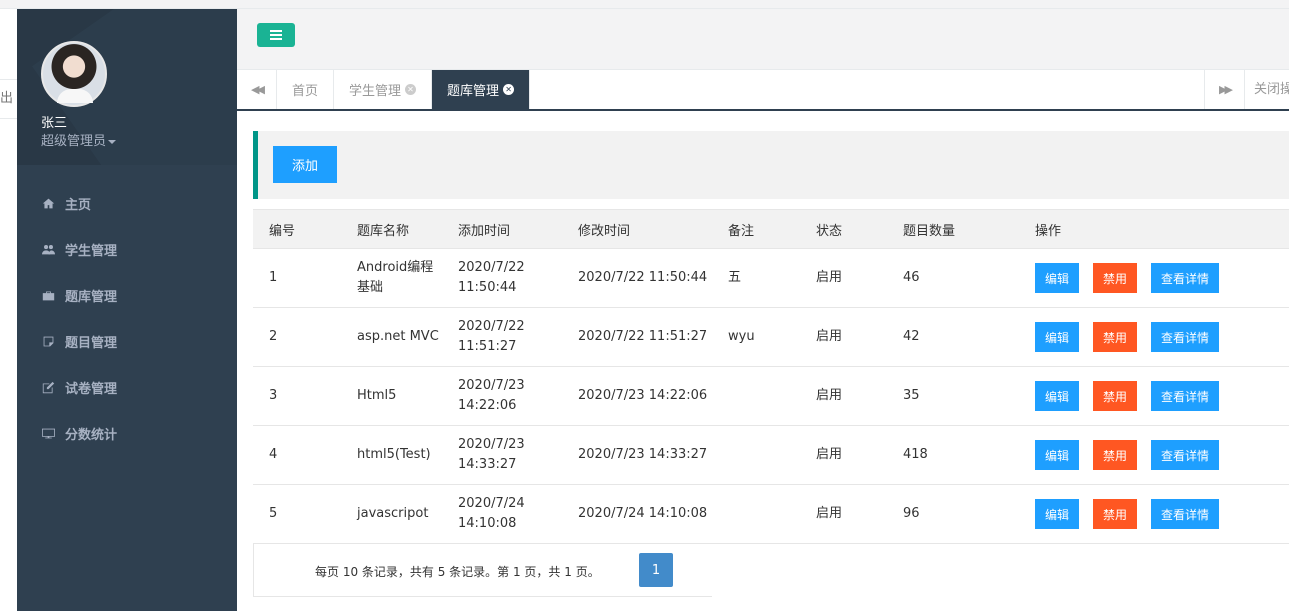  I want to click on cell-modified-time: 2020/7/22 11:50:44, so click(637, 278).